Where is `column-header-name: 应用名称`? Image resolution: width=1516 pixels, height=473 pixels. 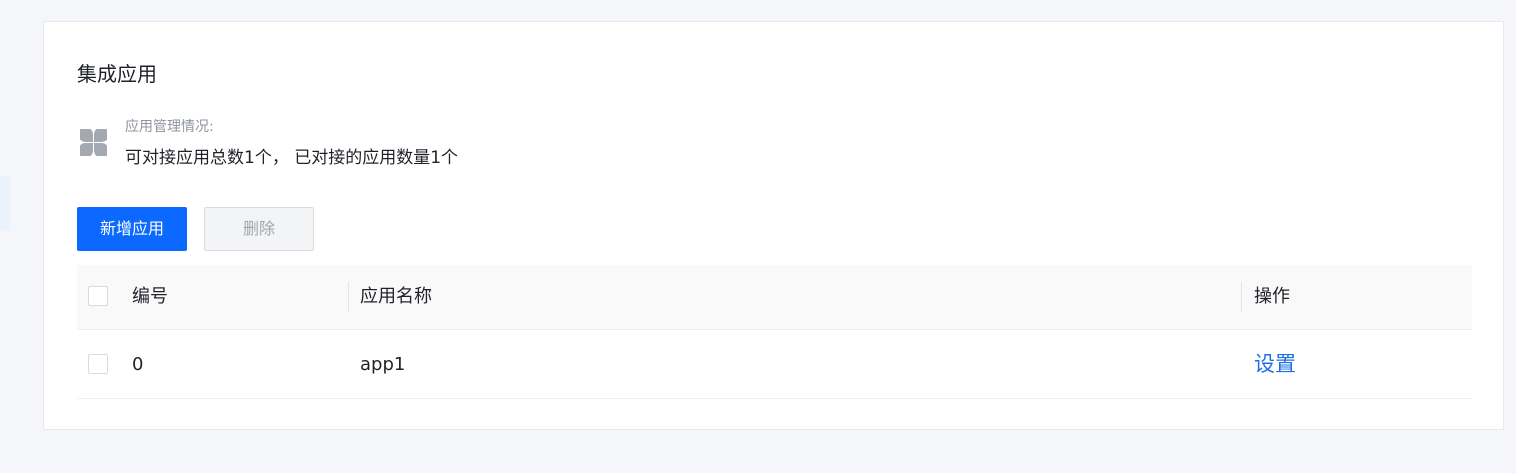
column-header-name: 应用名称 is located at coordinates (396, 296).